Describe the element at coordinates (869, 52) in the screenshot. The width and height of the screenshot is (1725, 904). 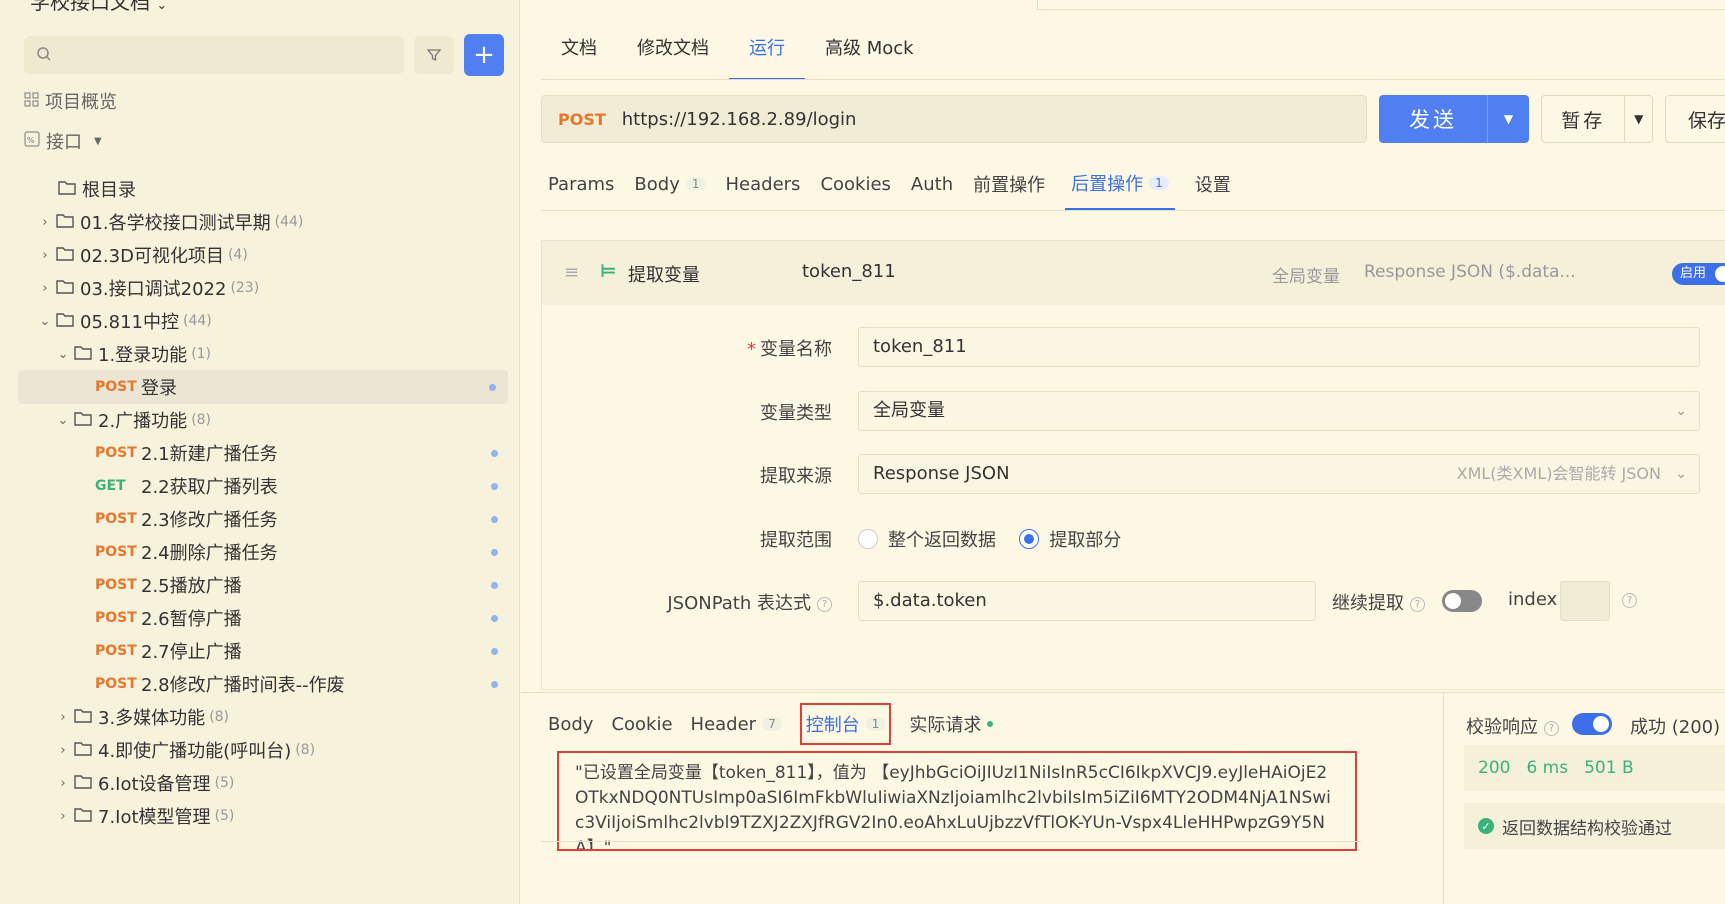
I see `top-tab: 高级 Mock` at that location.